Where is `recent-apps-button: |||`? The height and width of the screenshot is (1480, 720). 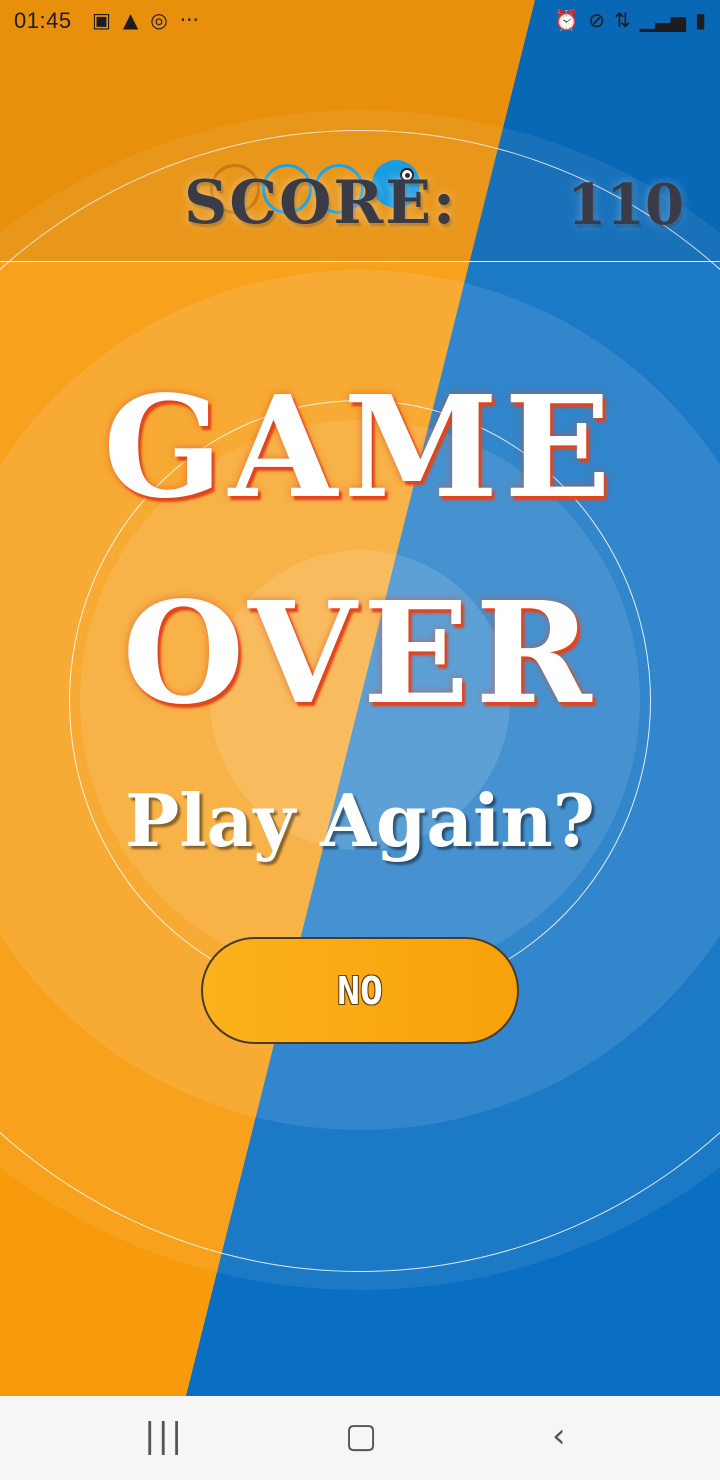
recent-apps-button: ||| is located at coordinates (164, 1436).